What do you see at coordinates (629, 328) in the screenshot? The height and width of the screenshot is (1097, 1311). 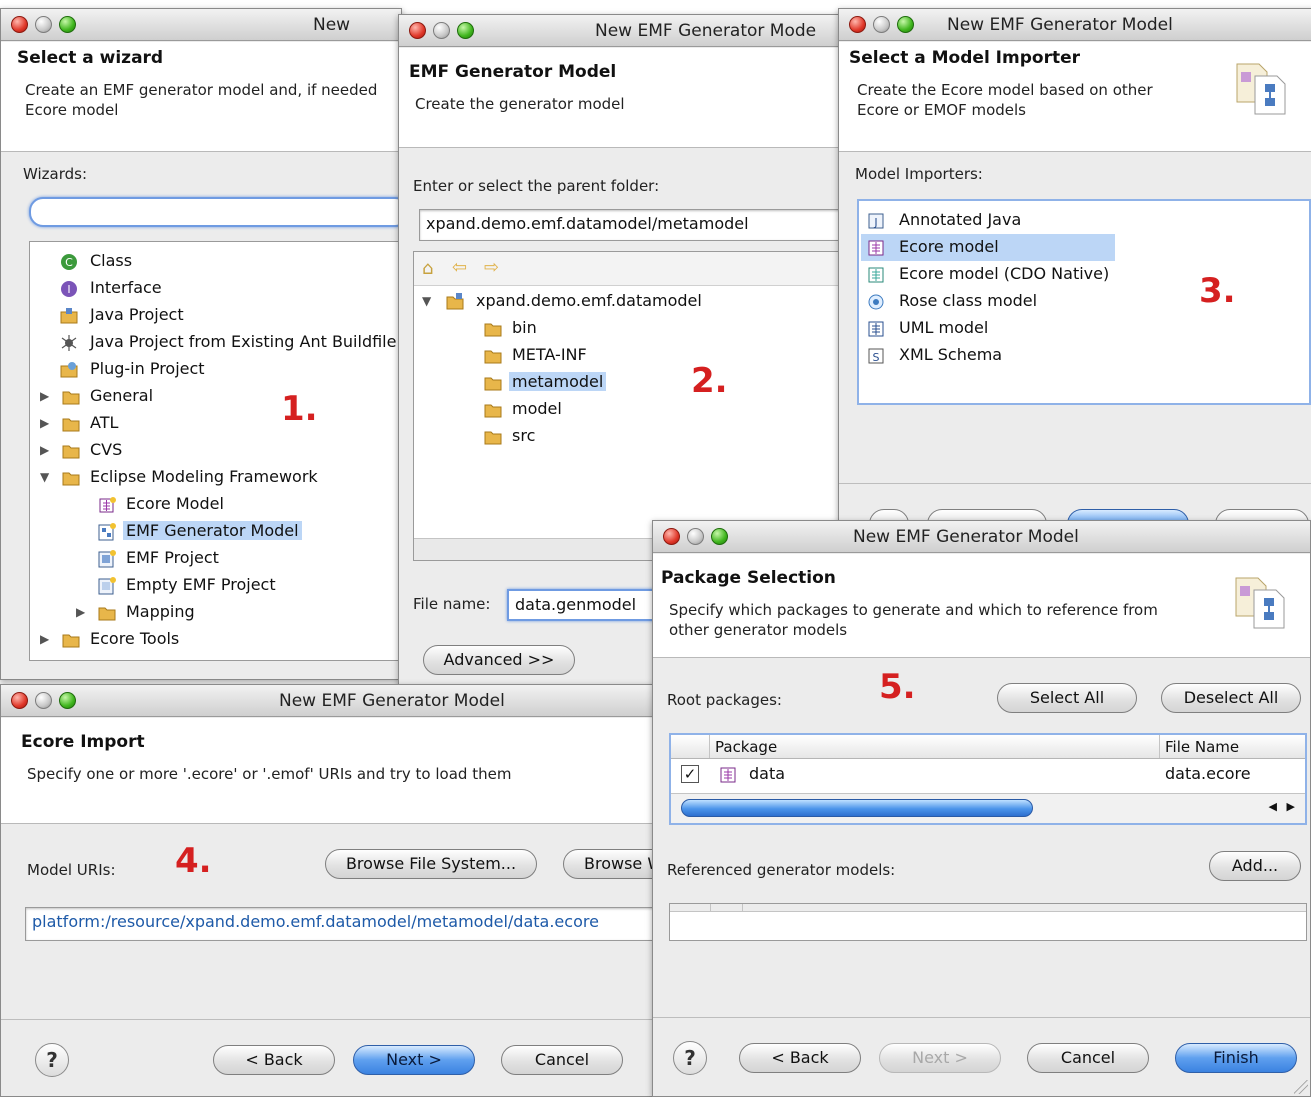 I see `tree-item-bin: bin` at bounding box center [629, 328].